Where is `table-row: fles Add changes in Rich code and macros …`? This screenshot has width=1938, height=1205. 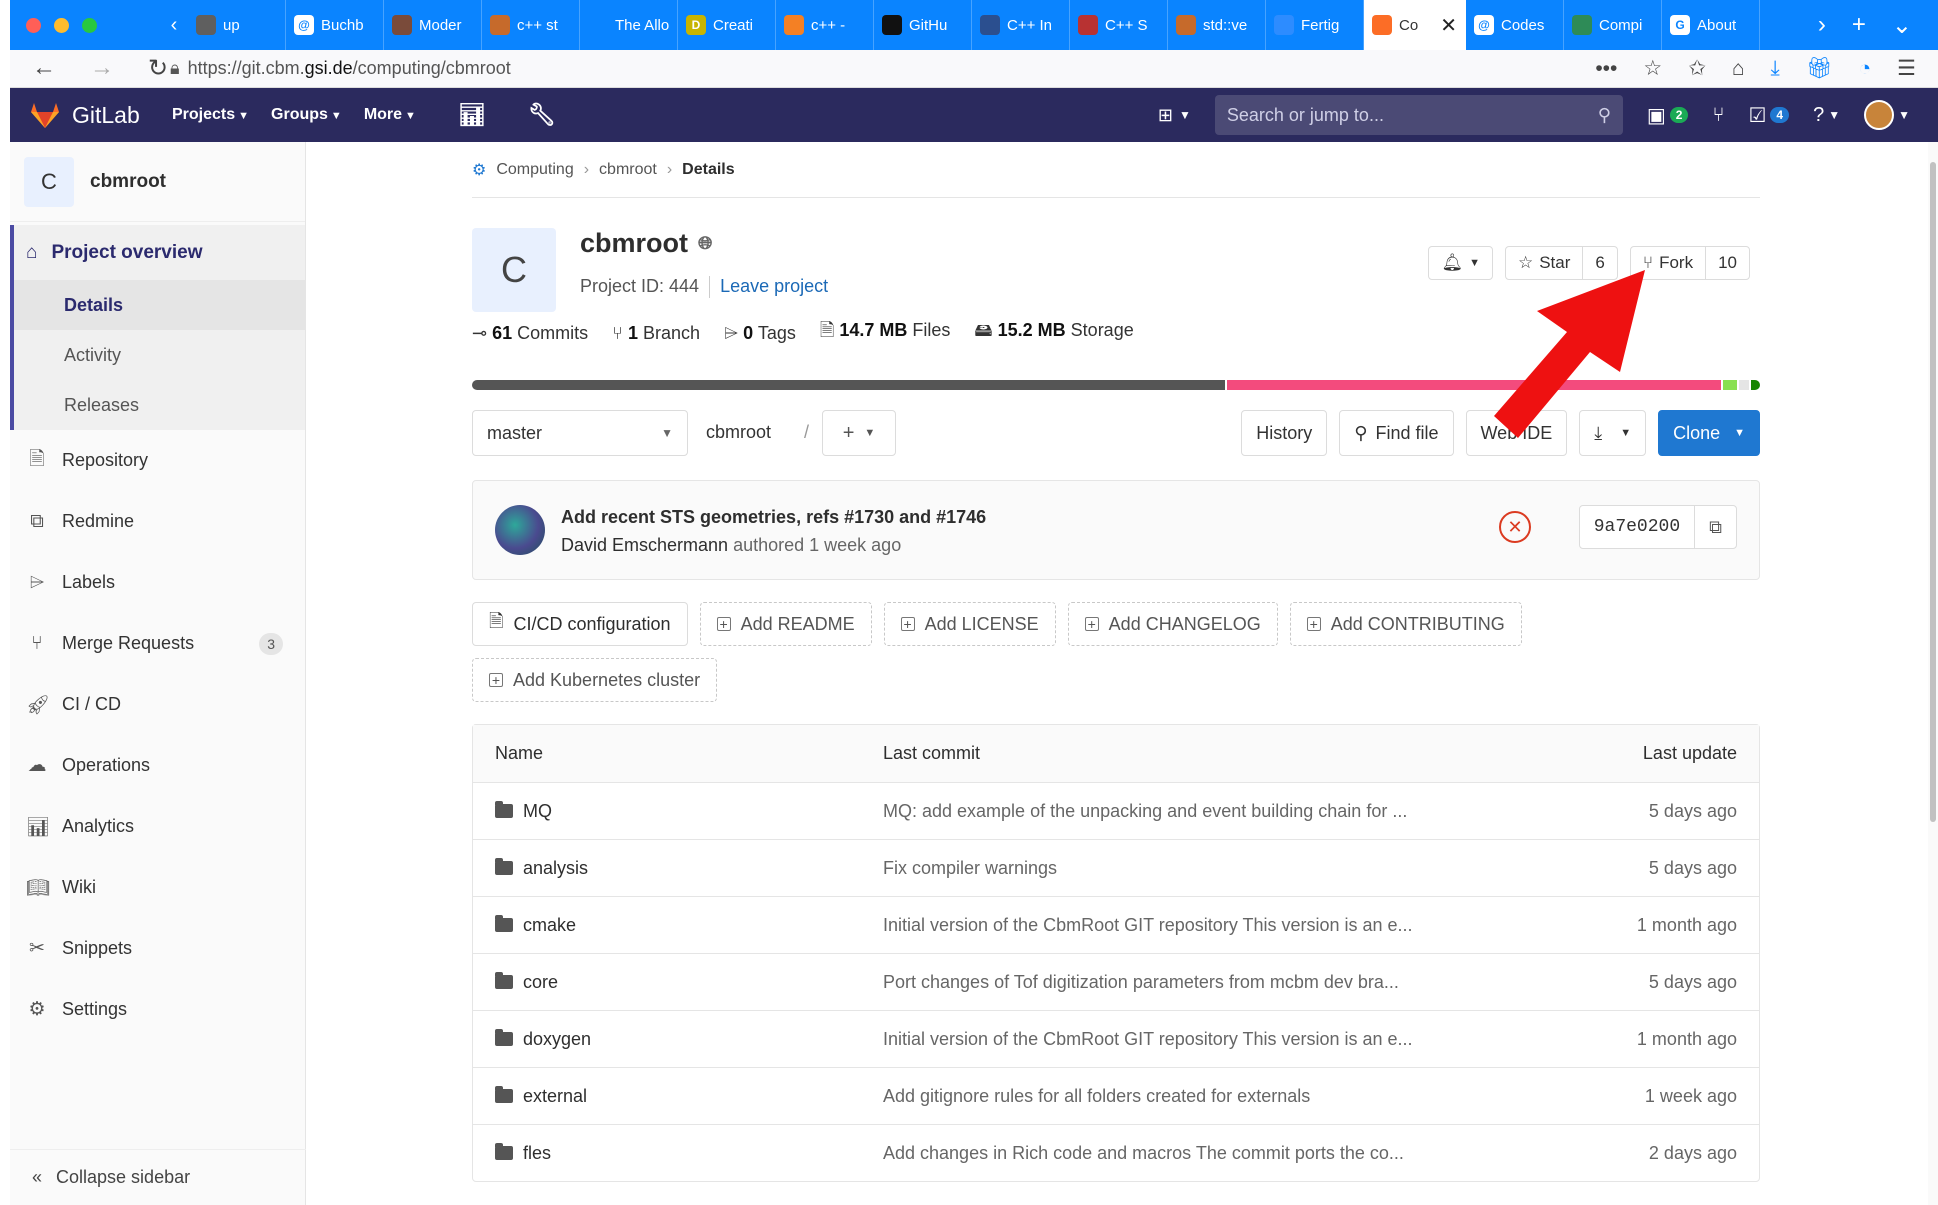
table-row: fles Add changes in Rich code and macros … is located at coordinates (1116, 1152).